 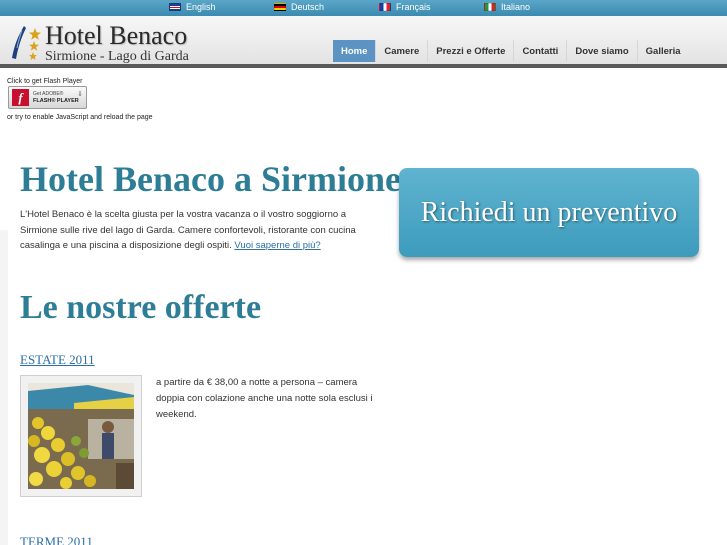 What do you see at coordinates (45, 81) in the screenshot?
I see `flash-prompt: Click to get Flash Player` at bounding box center [45, 81].